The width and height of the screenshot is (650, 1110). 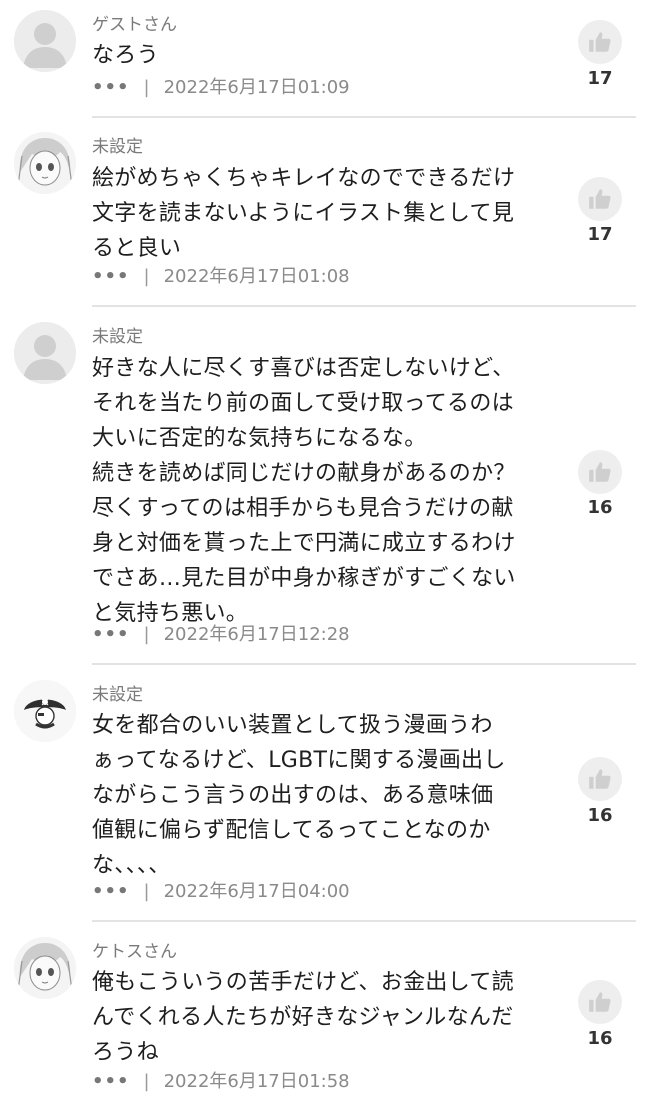 I want to click on avatar-icon, so click(x=45, y=968).